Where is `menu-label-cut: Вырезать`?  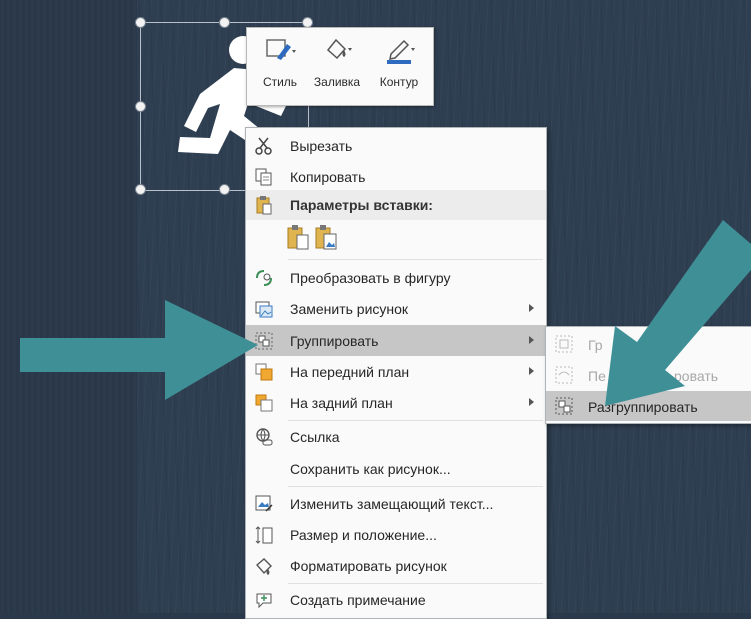 menu-label-cut: Вырезать is located at coordinates (321, 146).